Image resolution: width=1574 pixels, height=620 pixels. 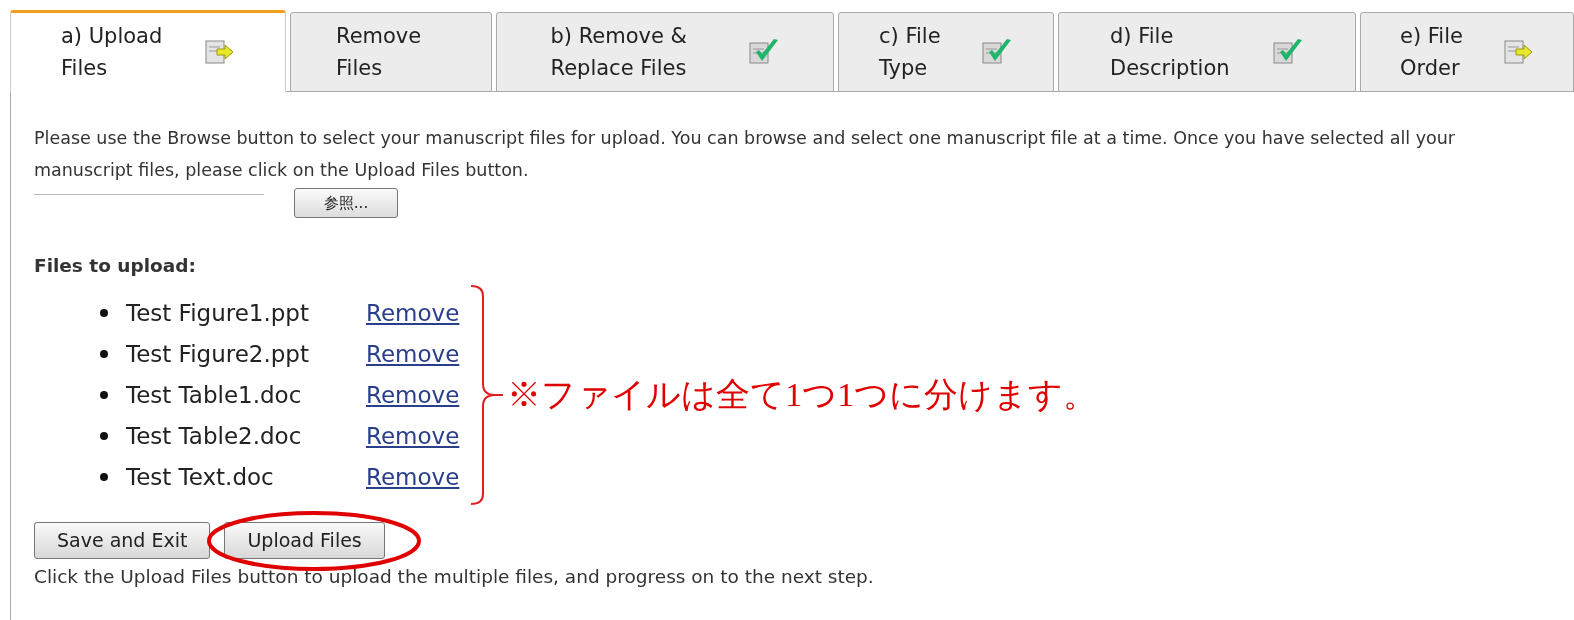 What do you see at coordinates (218, 313) in the screenshot?
I see `file-name: Test Figure1.ppt` at bounding box center [218, 313].